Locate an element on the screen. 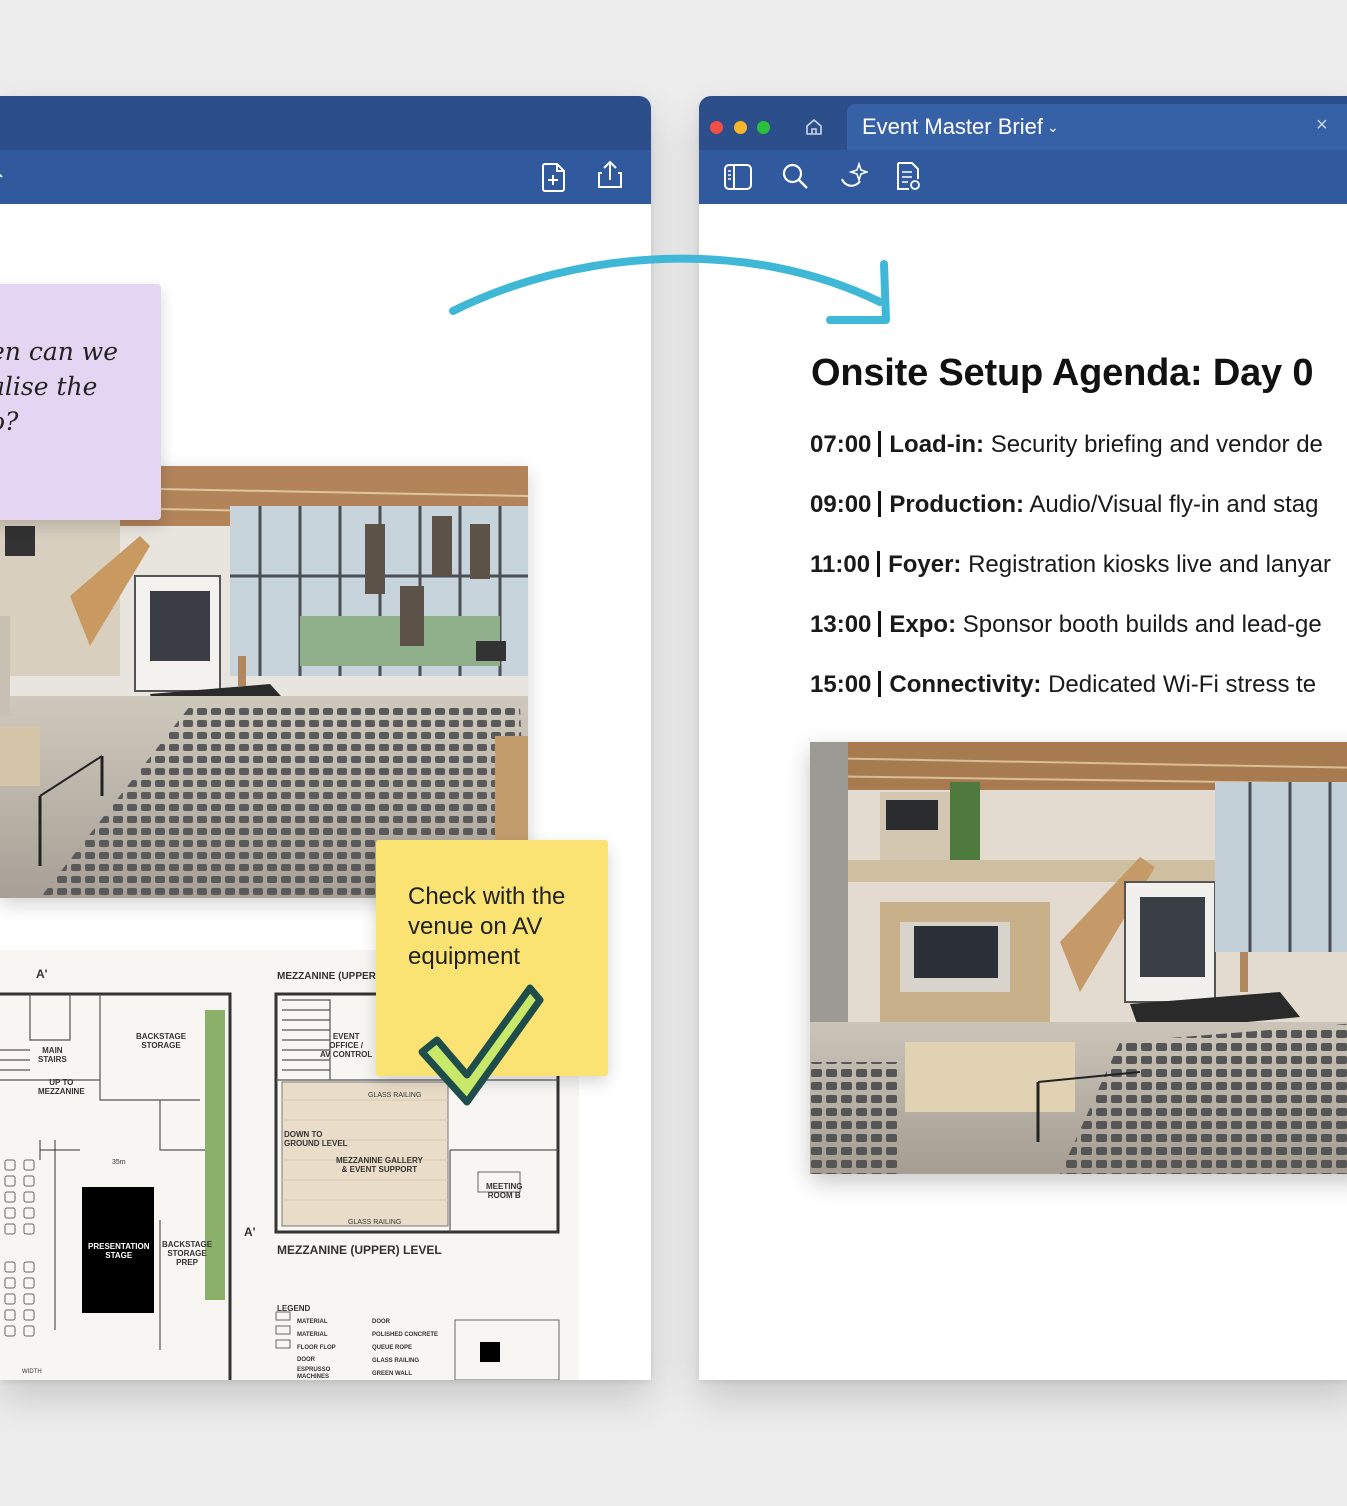  checkmark-icon is located at coordinates (481, 1045).